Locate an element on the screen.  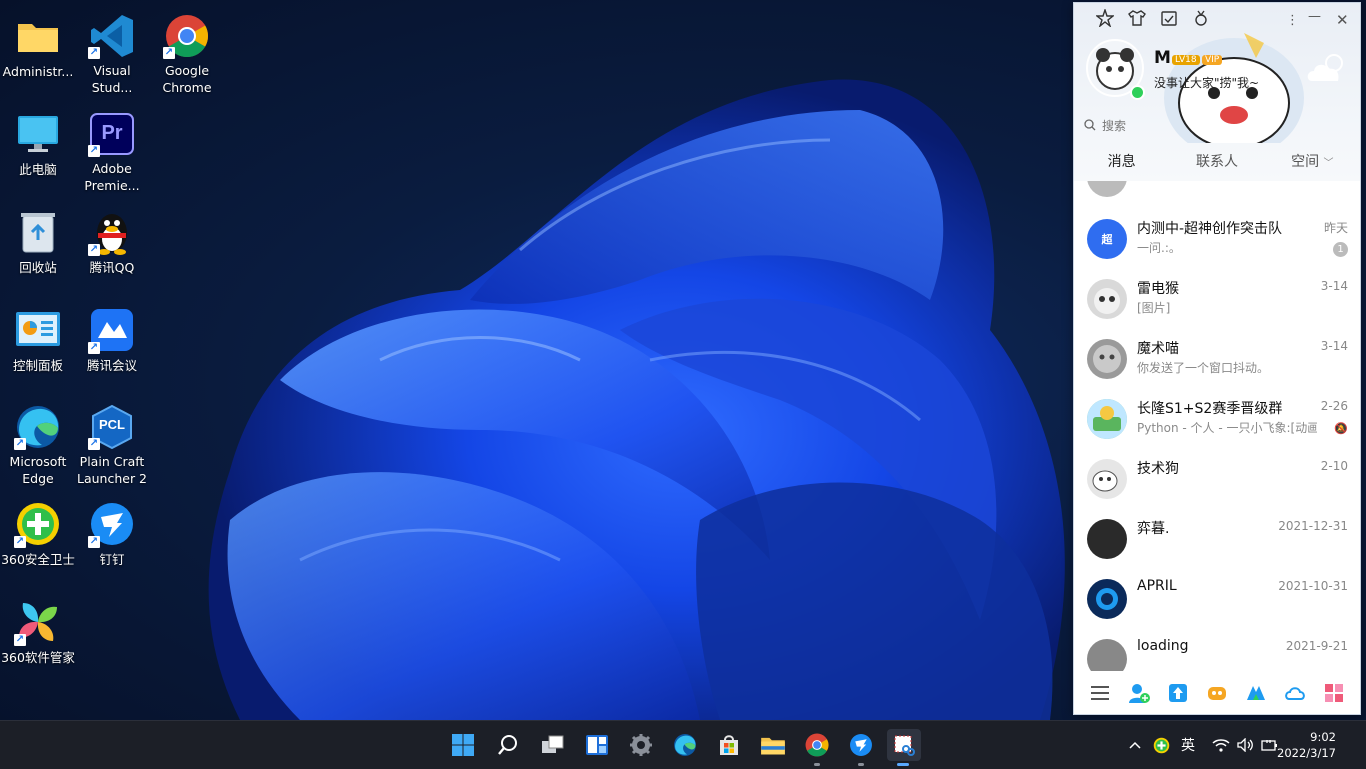
desktop-icon-label: 腾讯会议 is located at coordinates (111, 365).